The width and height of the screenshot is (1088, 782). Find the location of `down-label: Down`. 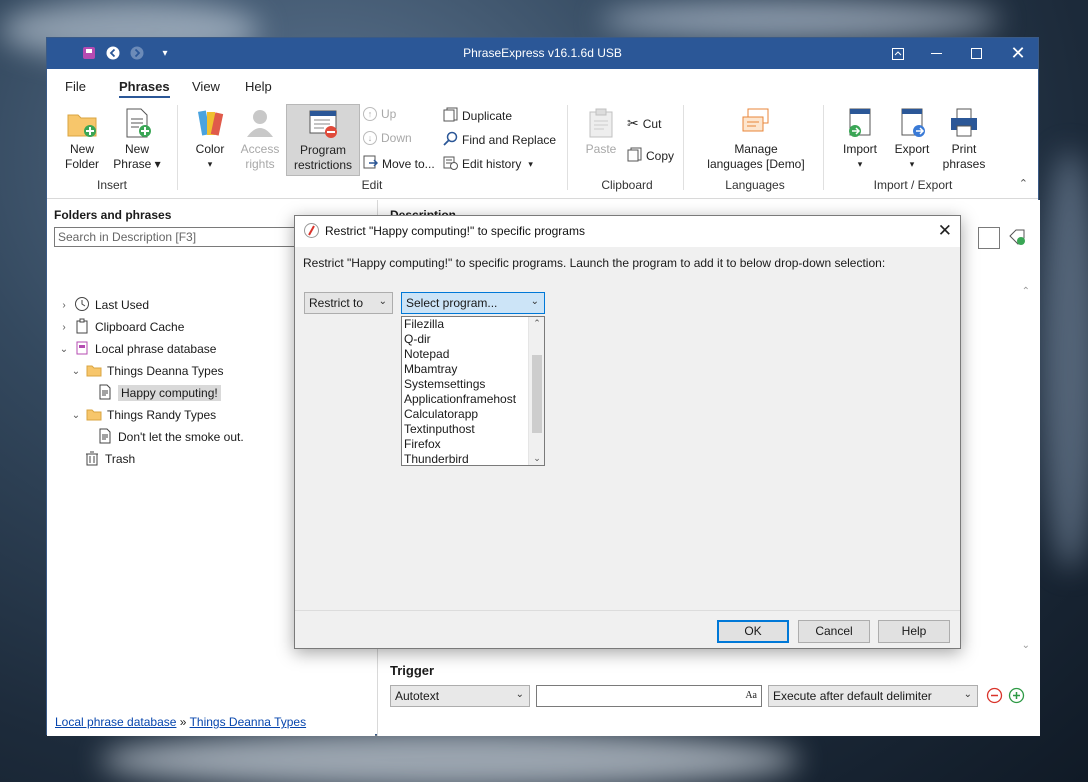

down-label: Down is located at coordinates (396, 138).